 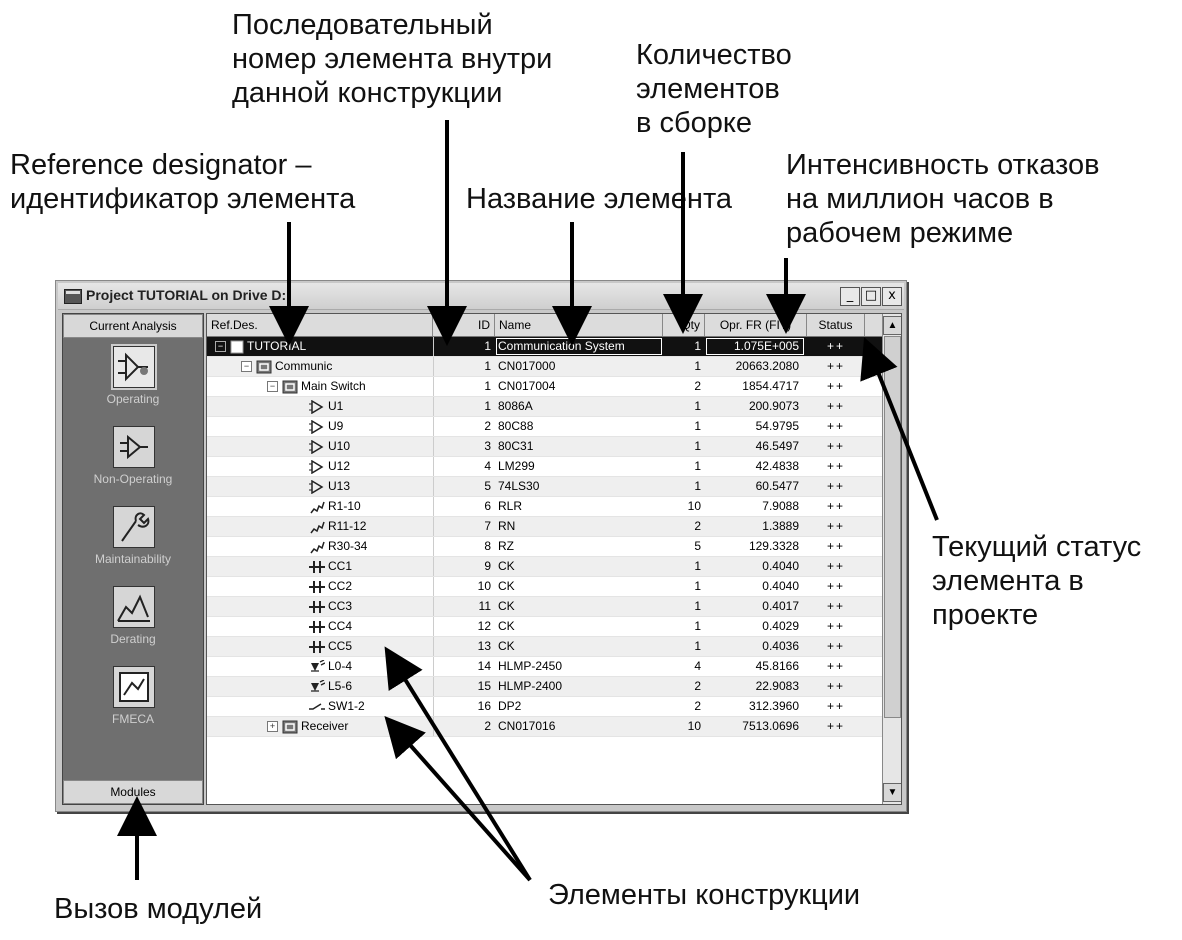 I want to click on cell-qty: 10, so click(x=684, y=506).